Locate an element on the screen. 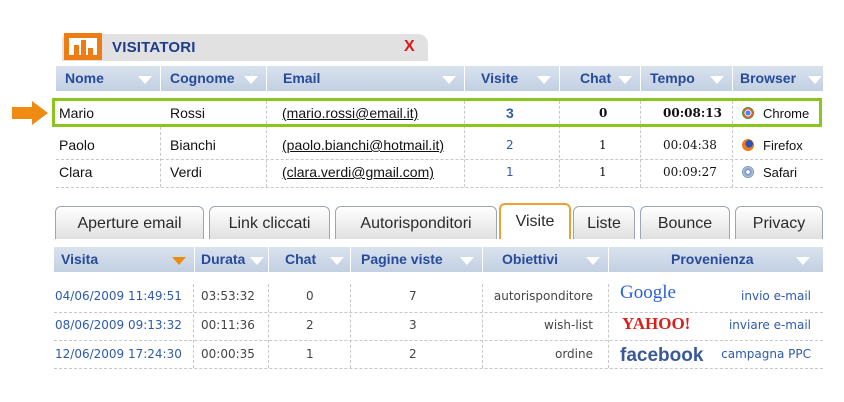 The width and height of the screenshot is (844, 402). obiettivo-cell: ordine is located at coordinates (573, 354).